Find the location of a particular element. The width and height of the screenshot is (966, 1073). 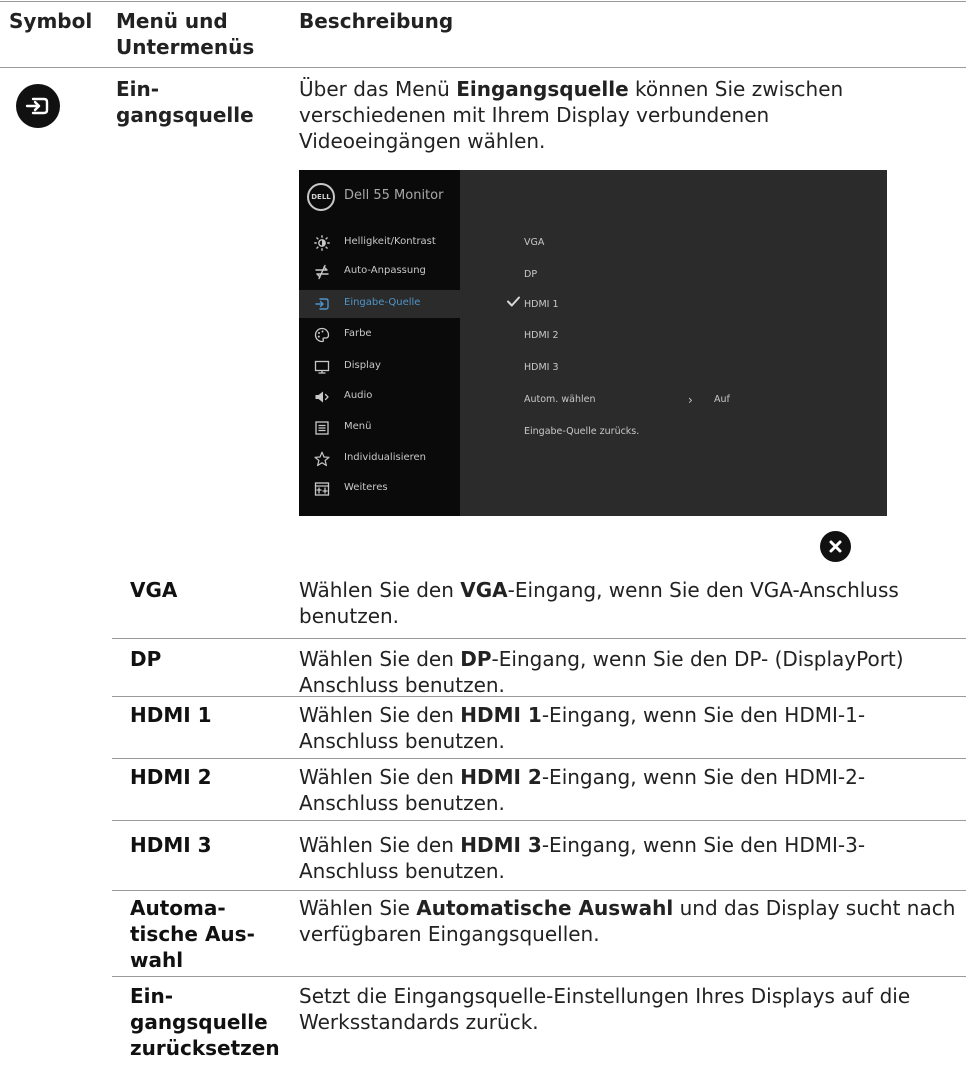

row-label-auto-select: Automa- tische Aus- wahl is located at coordinates (192, 934).